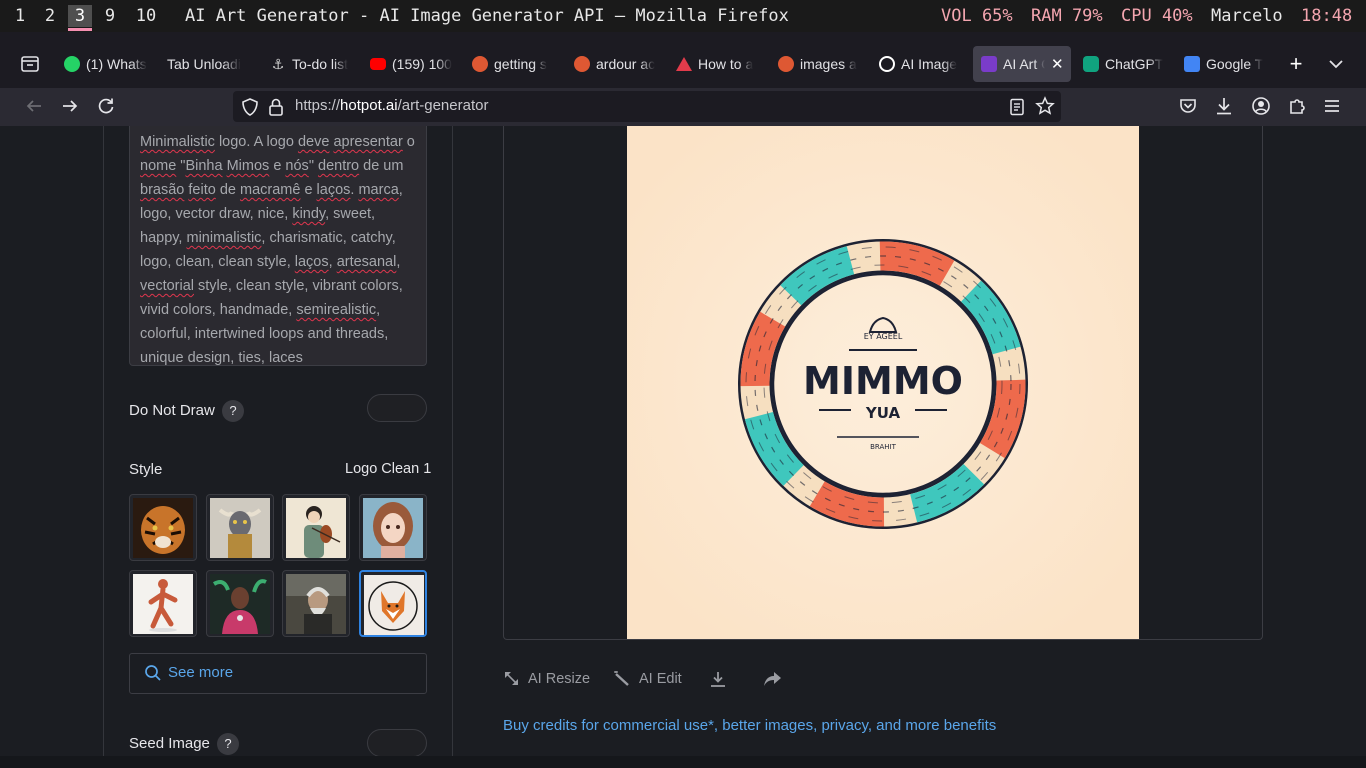 This screenshot has width=1366, height=768. I want to click on do-not-draw-toggle, so click(397, 408).